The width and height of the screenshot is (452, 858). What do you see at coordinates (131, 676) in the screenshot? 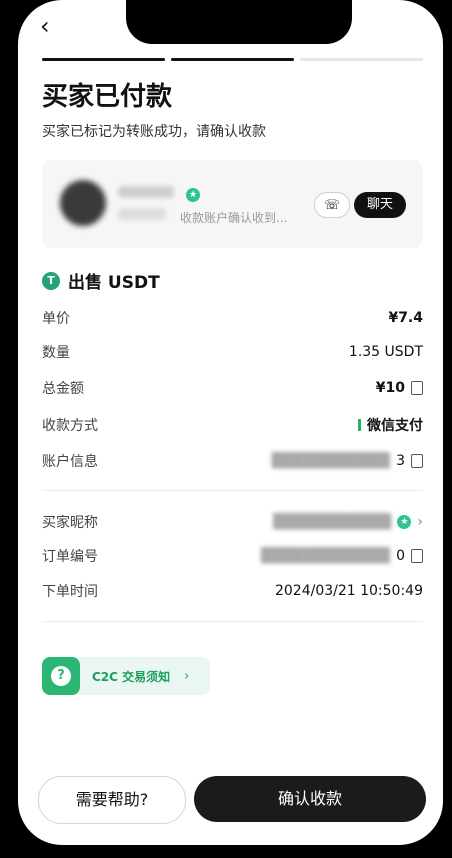
I see `notice-label: C2C 交易须知` at bounding box center [131, 676].